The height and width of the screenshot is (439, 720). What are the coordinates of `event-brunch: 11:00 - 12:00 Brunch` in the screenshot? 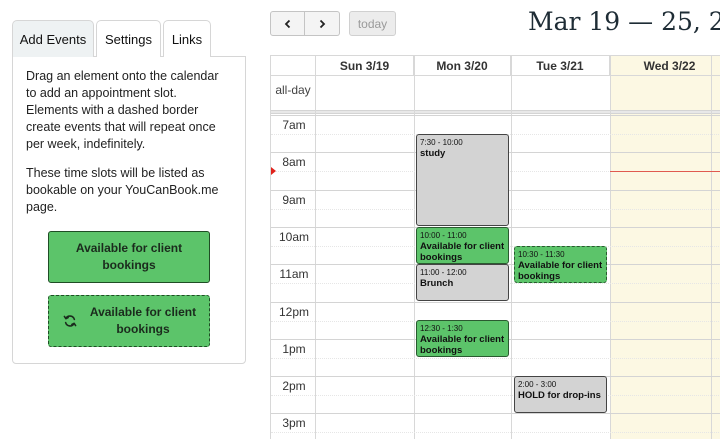 It's located at (462, 282).